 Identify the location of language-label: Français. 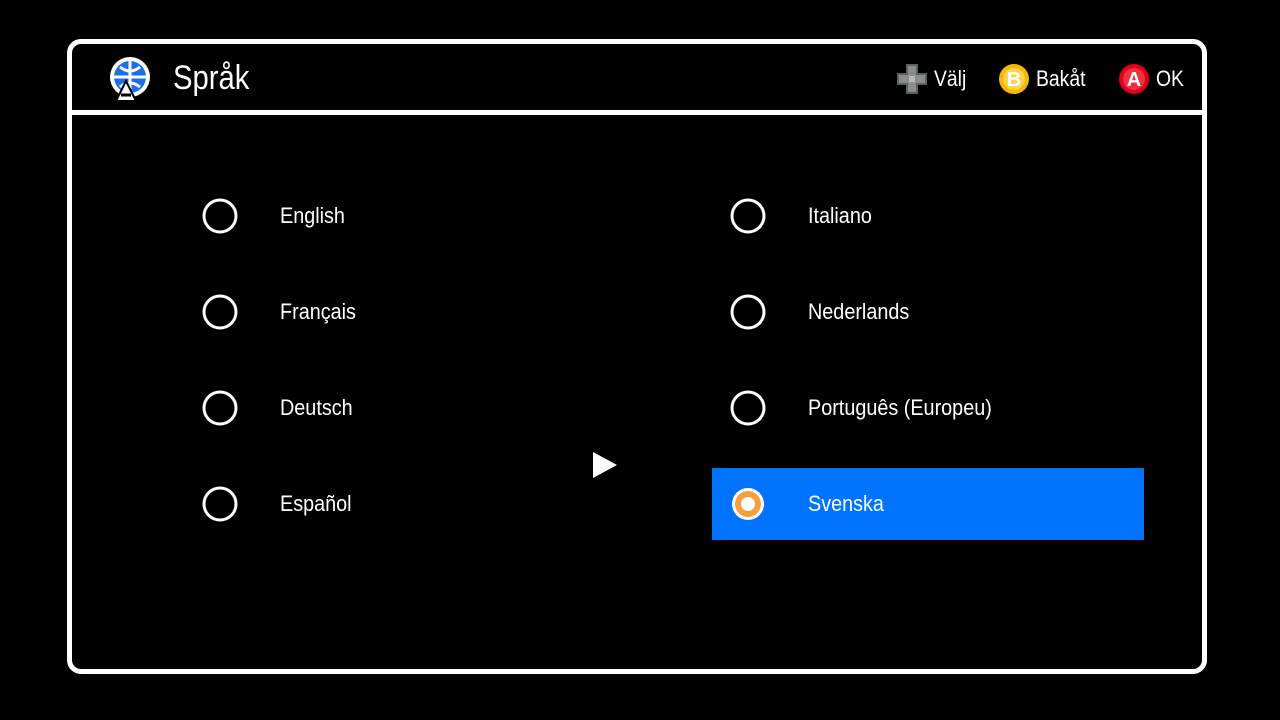
(318, 311).